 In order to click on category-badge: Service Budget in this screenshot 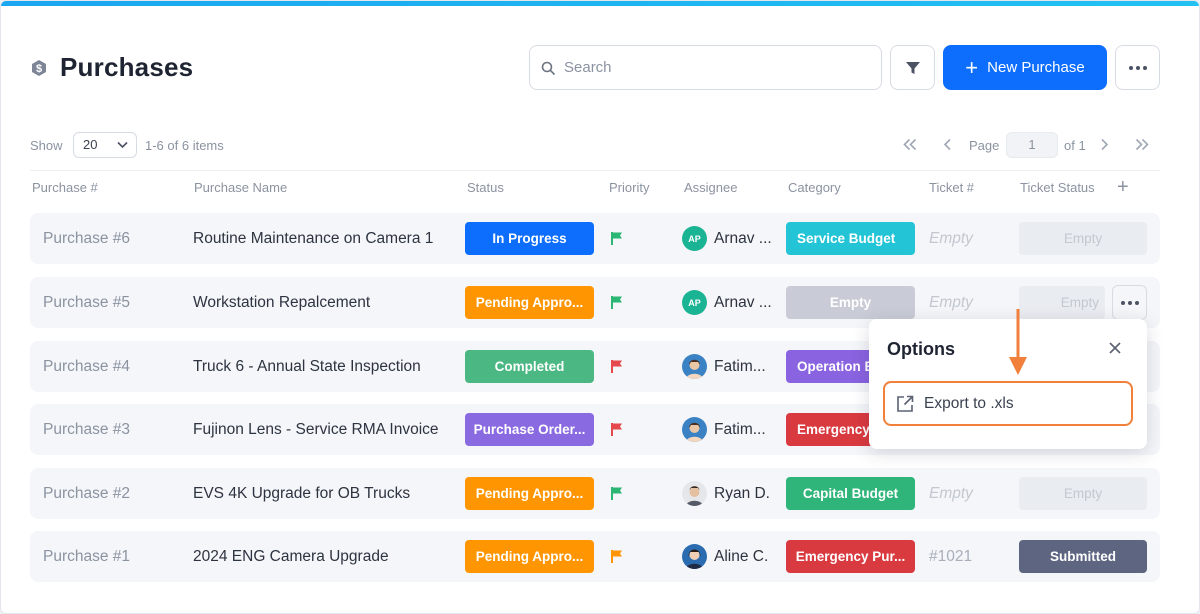, I will do `click(850, 238)`.